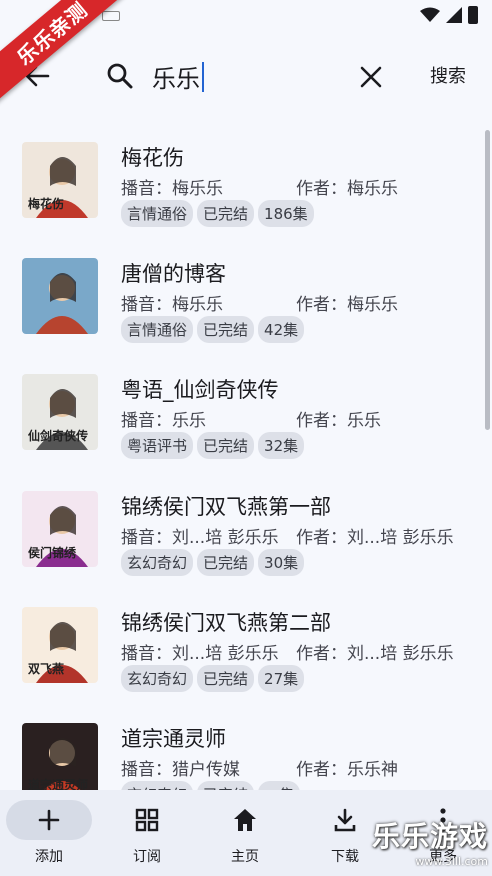  I want to click on result-tags: 言情通俗 已完结 186集, so click(217, 213).